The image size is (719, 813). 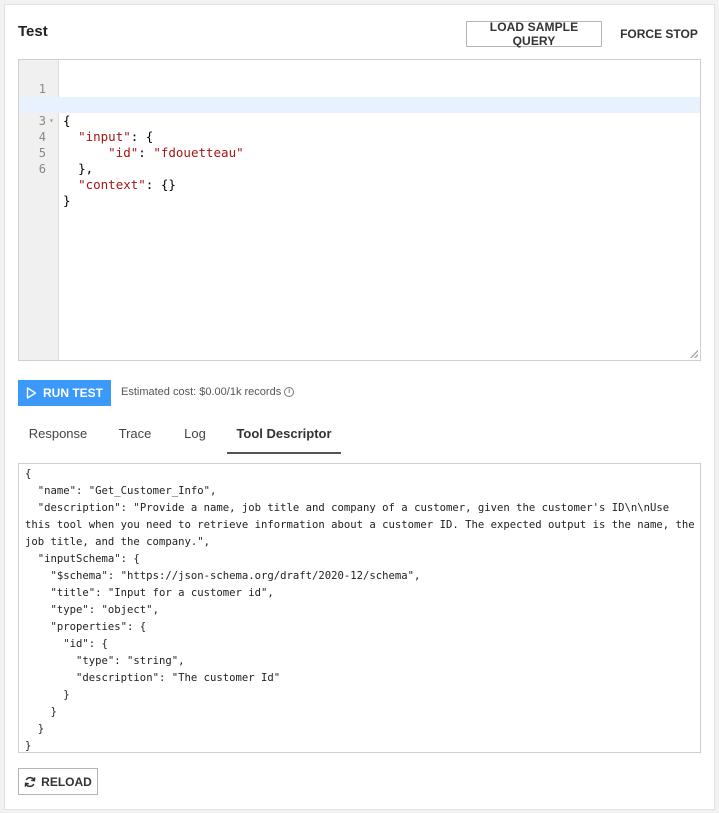 I want to click on line-number: 6, so click(x=42, y=169).